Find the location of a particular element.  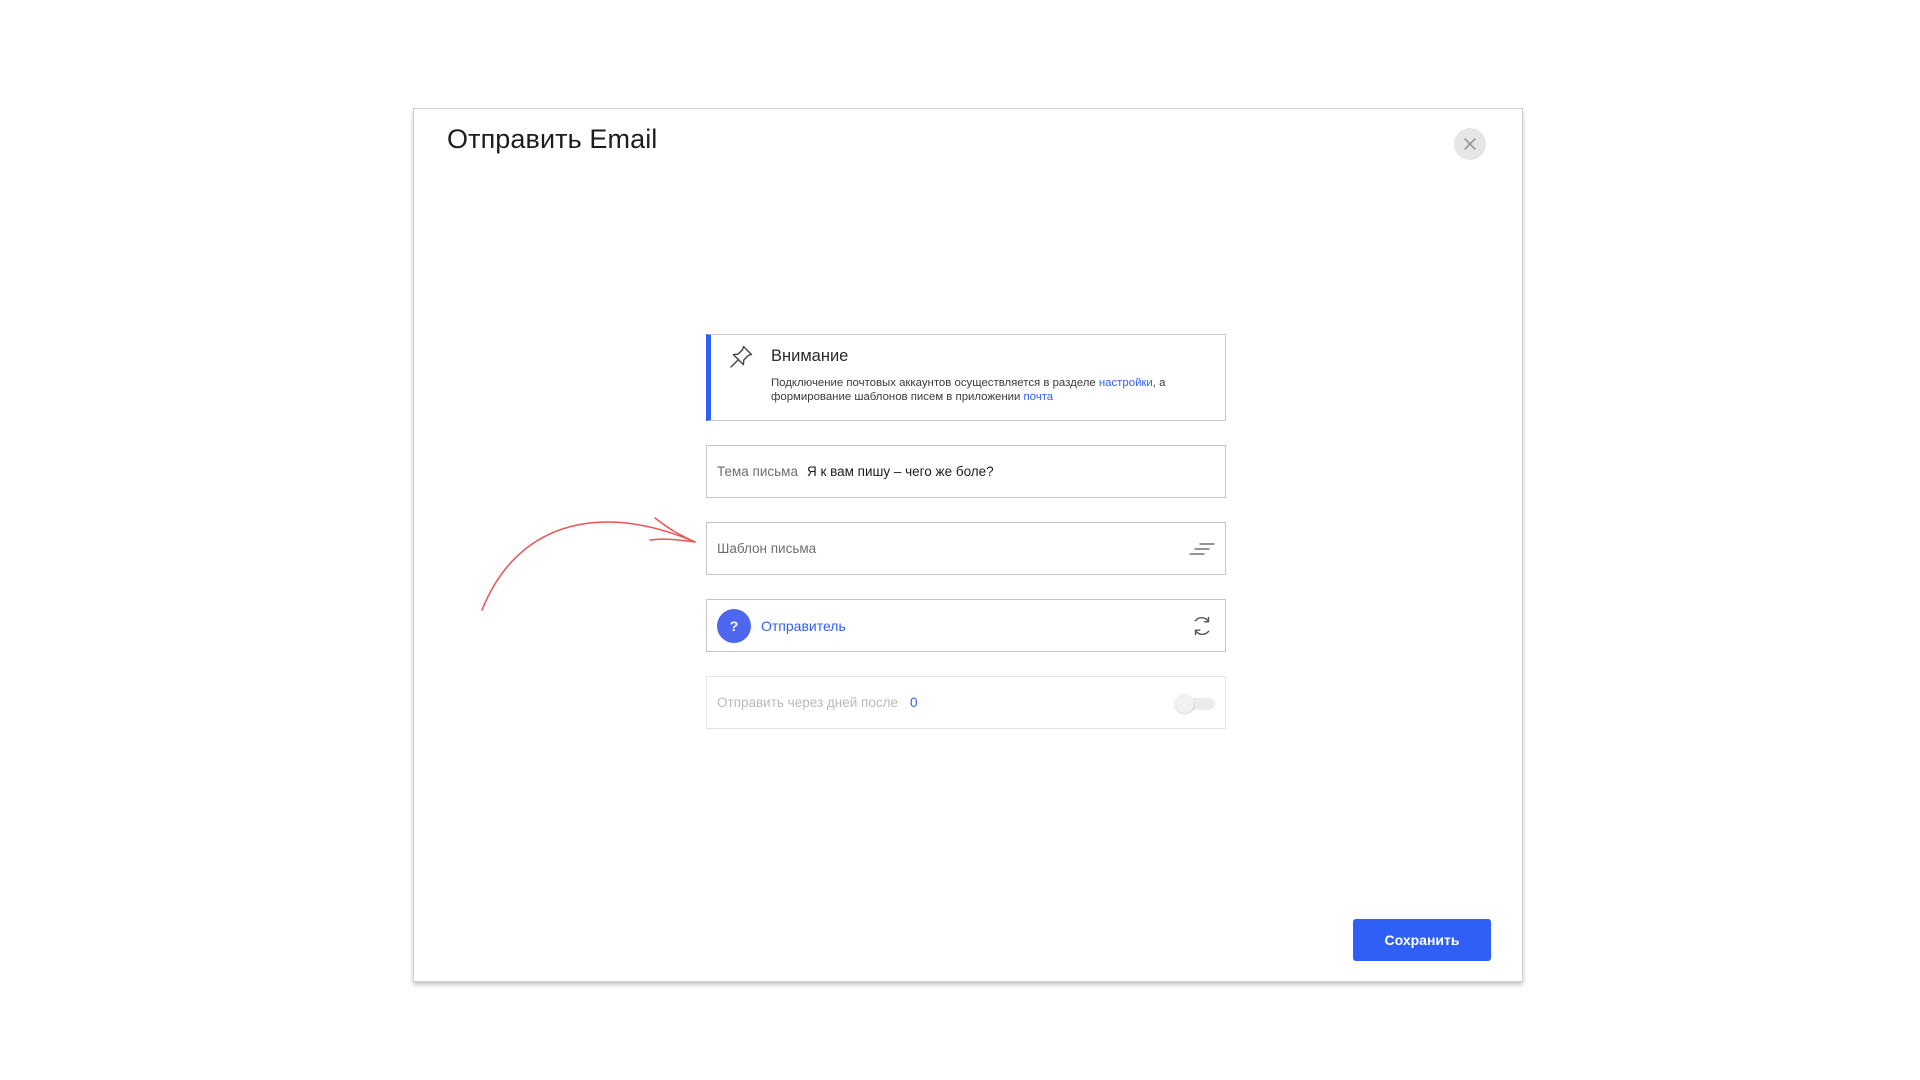

close-icon is located at coordinates (1470, 144).